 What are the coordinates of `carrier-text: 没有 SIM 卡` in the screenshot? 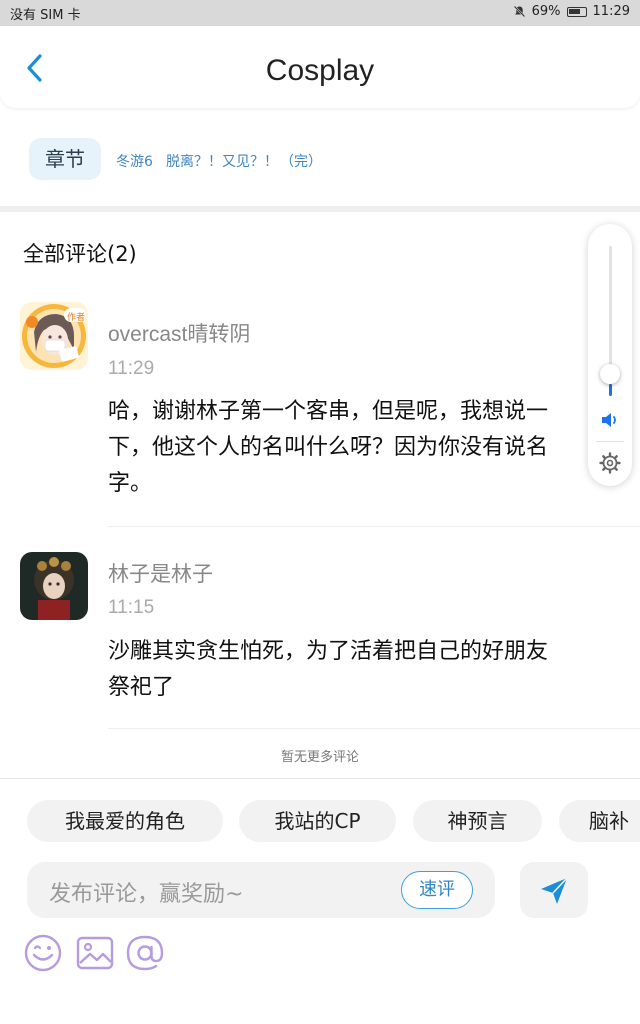 It's located at (45, 15).